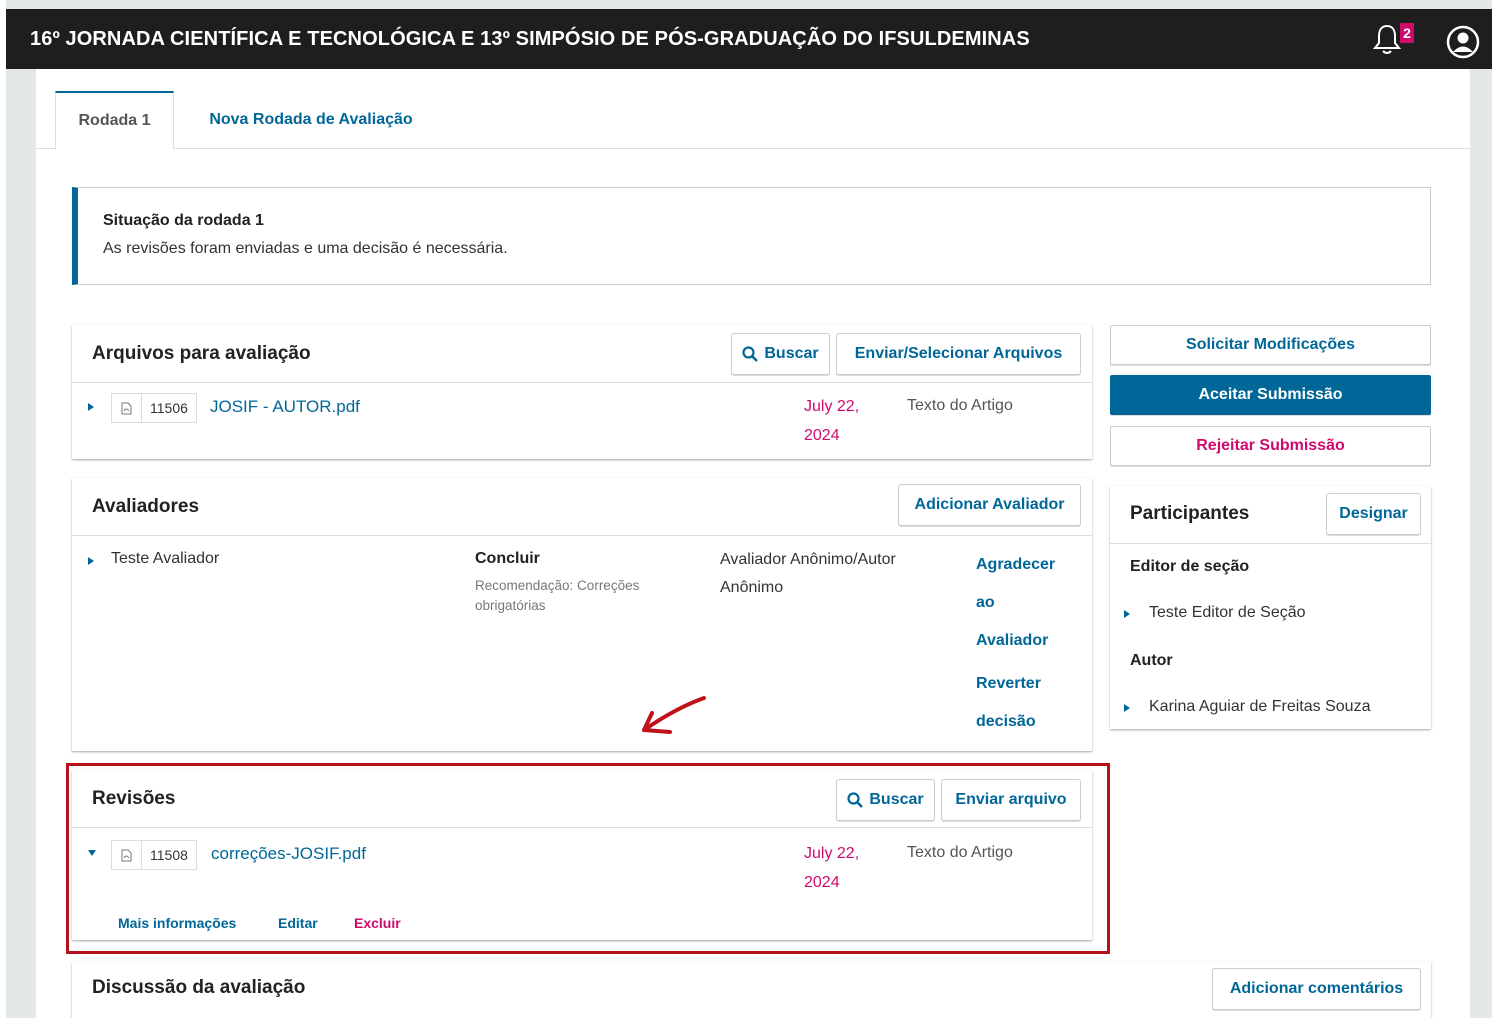  I want to click on file-id-badge: 11506, so click(154, 408).